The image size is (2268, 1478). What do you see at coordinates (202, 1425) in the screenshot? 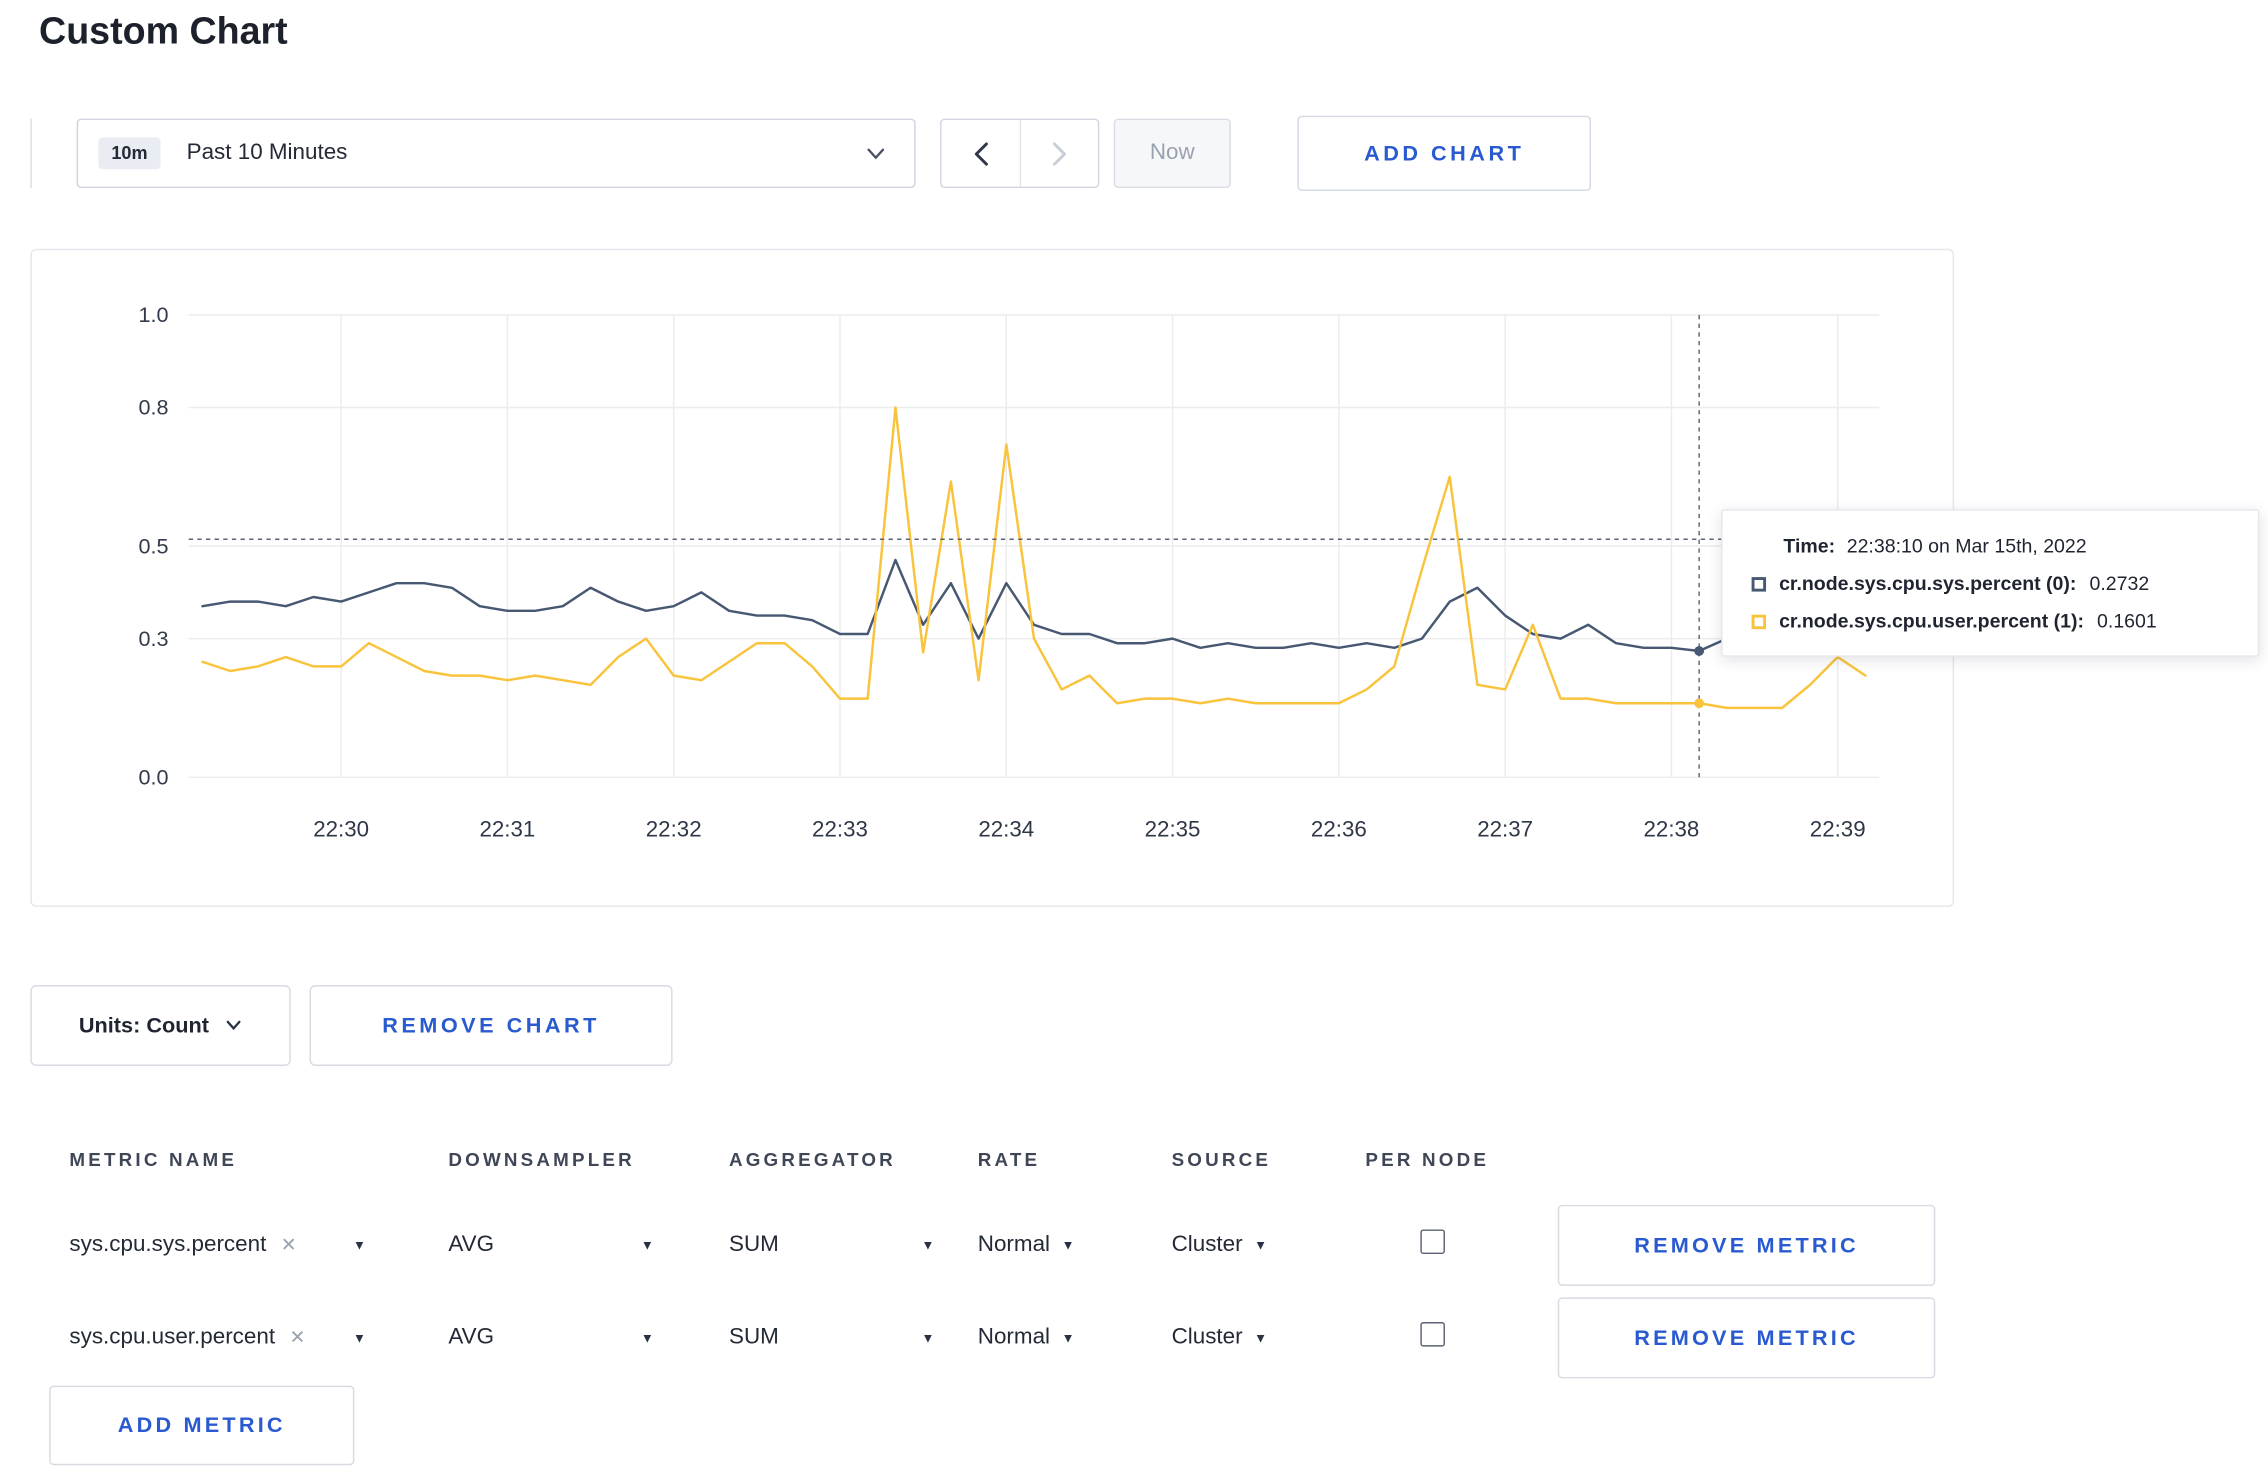
I see `add-metric-button: ADD METRIC` at bounding box center [202, 1425].